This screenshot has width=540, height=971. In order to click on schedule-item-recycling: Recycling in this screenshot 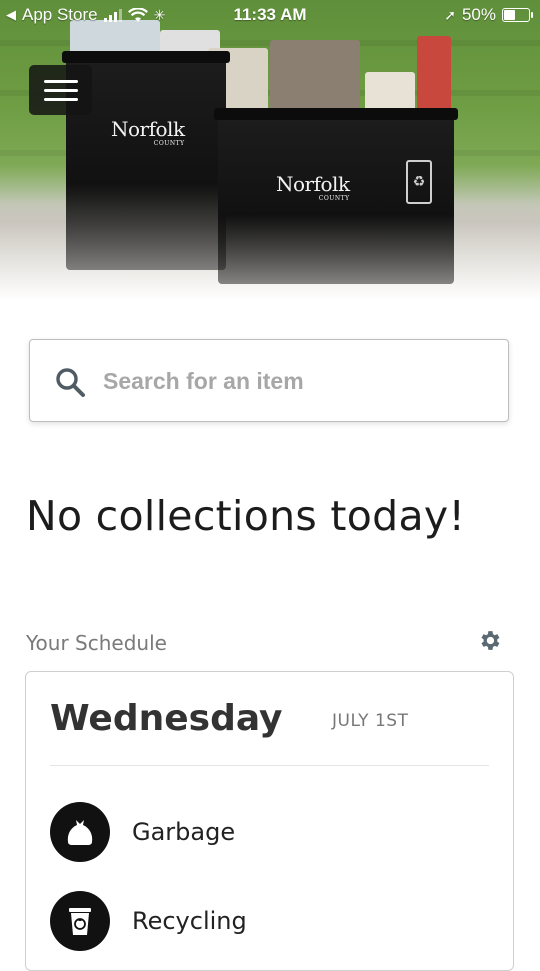, I will do `click(148, 921)`.